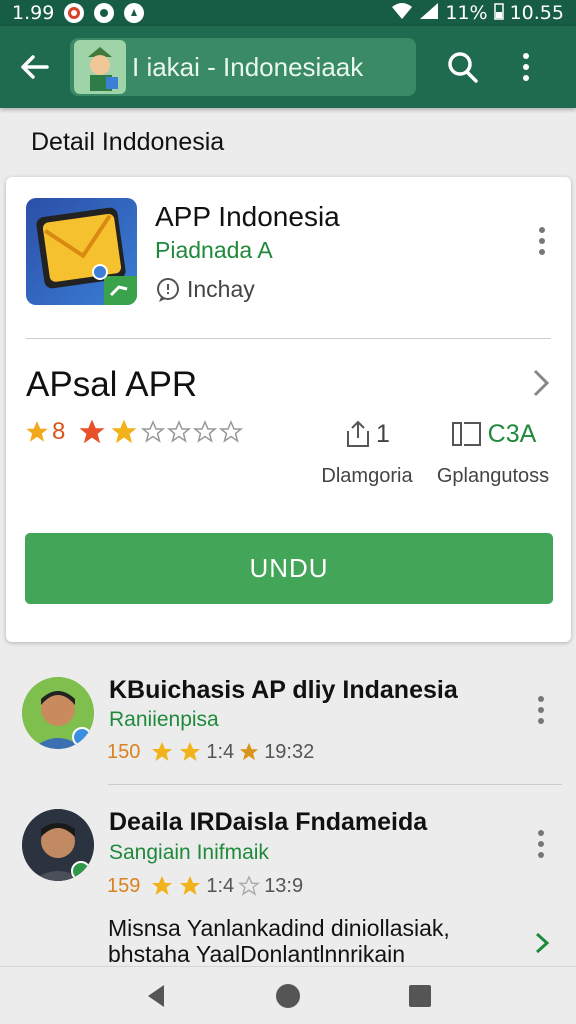  I want to click on signal-icon, so click(429, 13).